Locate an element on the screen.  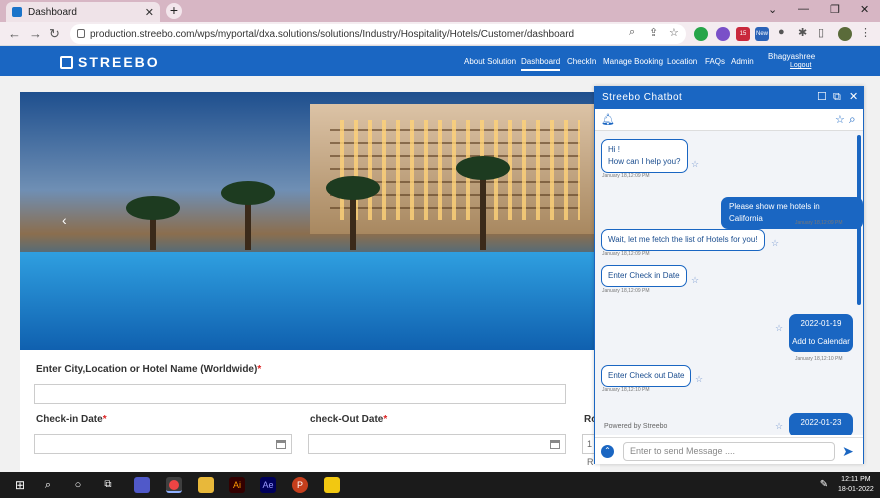
file-explorer-icon is located at coordinates (206, 485).